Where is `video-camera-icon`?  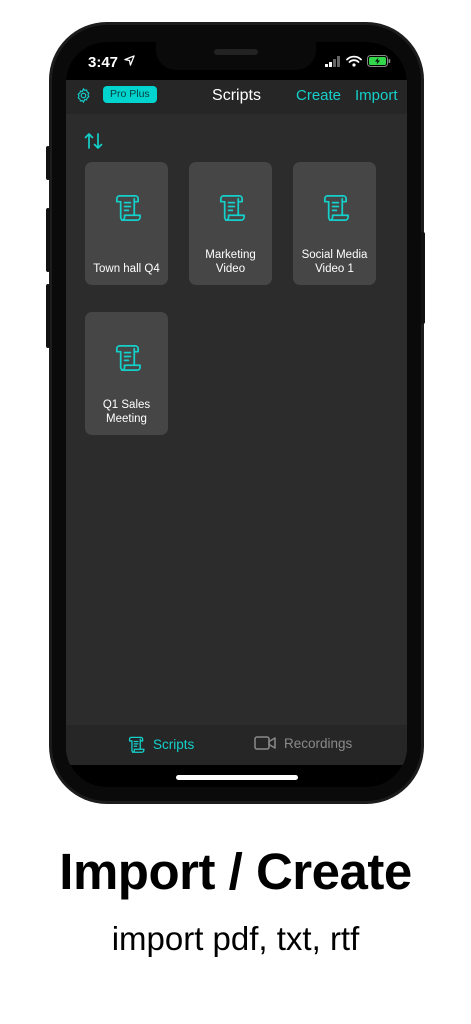
video-camera-icon is located at coordinates (265, 743).